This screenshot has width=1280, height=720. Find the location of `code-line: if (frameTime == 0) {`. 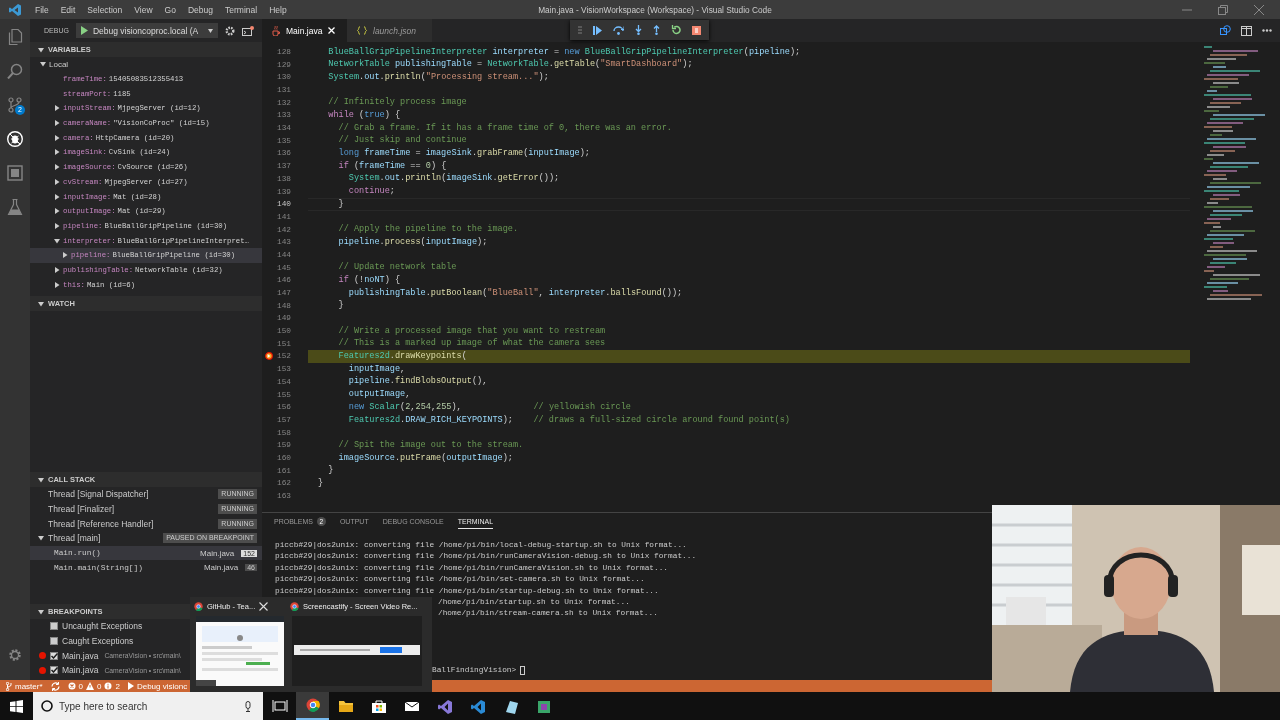

code-line: if (frameTime == 0) { is located at coordinates (392, 166).